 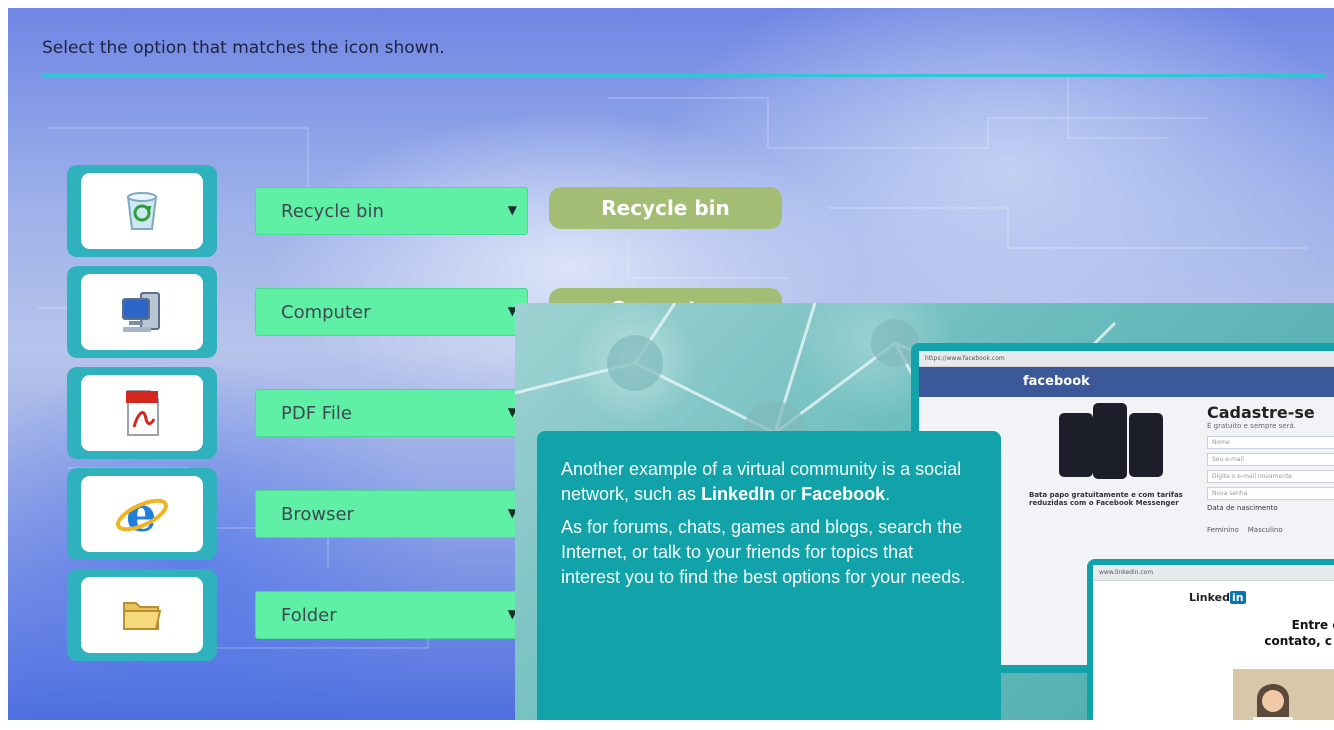 I want to click on browser-address-bar: https://www.facebook.com, so click(x=1126, y=359).